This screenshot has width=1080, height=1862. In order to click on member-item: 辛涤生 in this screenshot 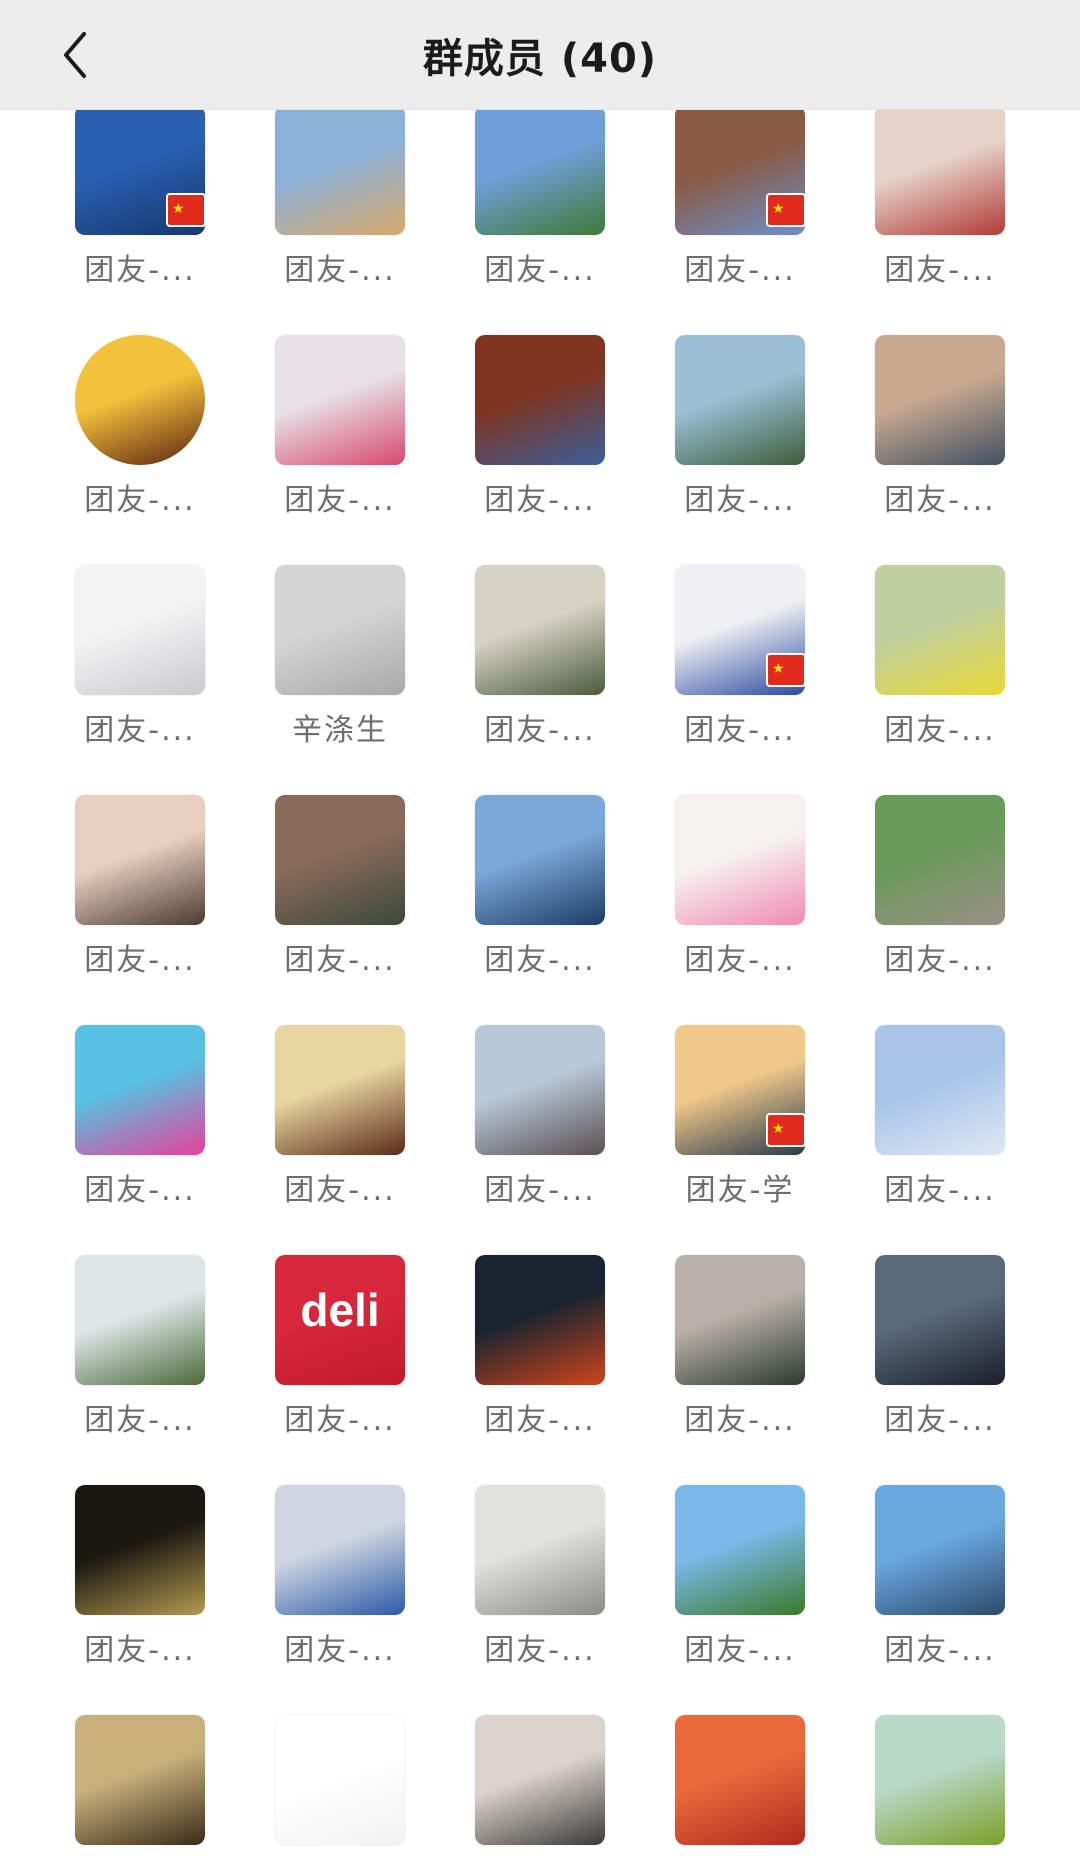, I will do `click(340, 665)`.